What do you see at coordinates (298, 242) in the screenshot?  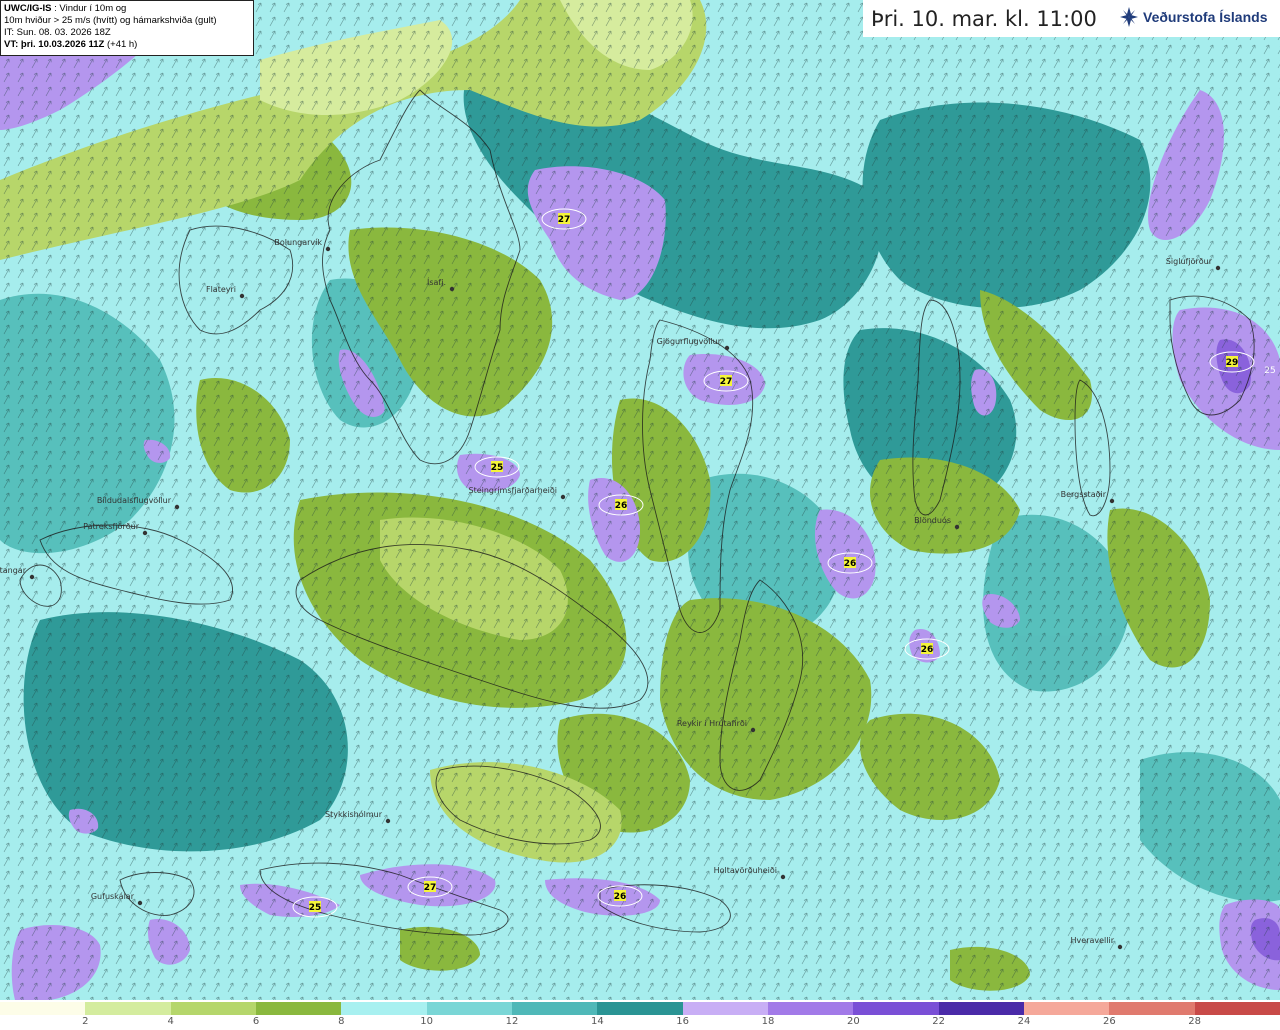 I see `place-name: Bolungarvík` at bounding box center [298, 242].